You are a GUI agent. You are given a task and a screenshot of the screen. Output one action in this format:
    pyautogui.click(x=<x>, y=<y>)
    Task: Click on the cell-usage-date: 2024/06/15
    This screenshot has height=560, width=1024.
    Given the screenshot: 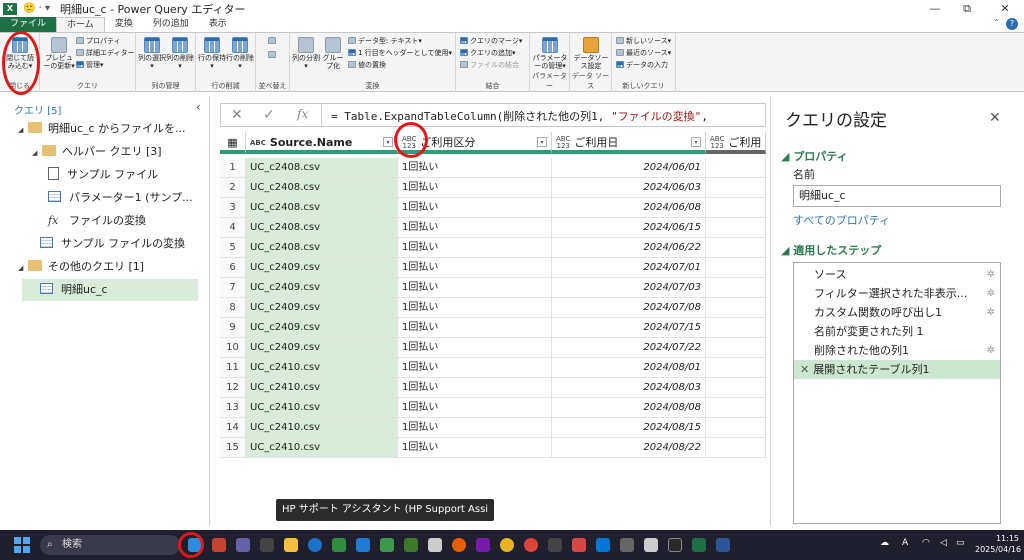 What is the action you would take?
    pyautogui.click(x=629, y=228)
    